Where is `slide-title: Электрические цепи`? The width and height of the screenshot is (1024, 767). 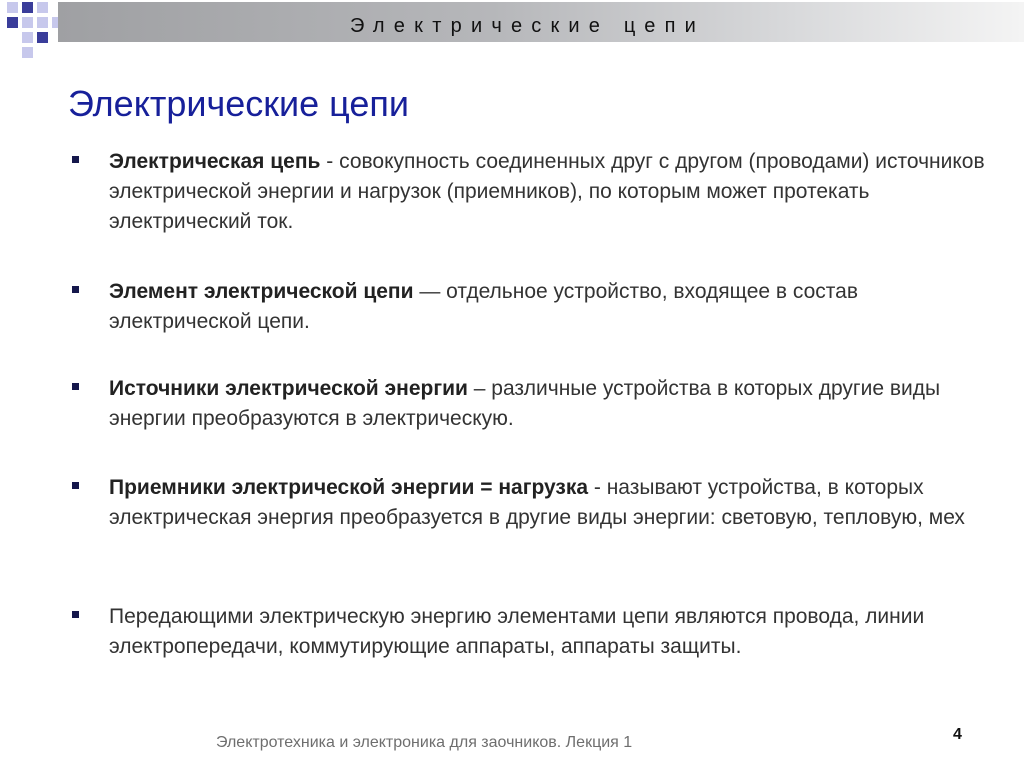
slide-title: Электрические цепи is located at coordinates (238, 103).